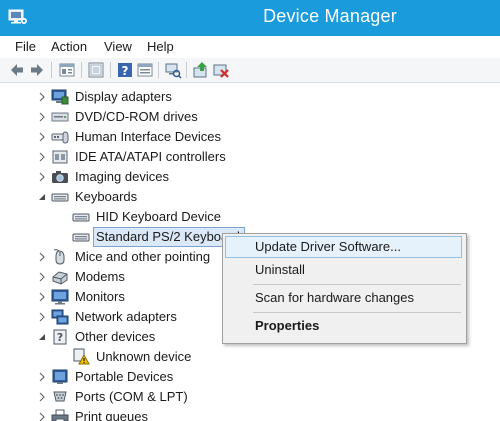 The image size is (500, 421). Describe the element at coordinates (158, 216) in the screenshot. I see `tree-item-label: HID Keyboard Device` at that location.